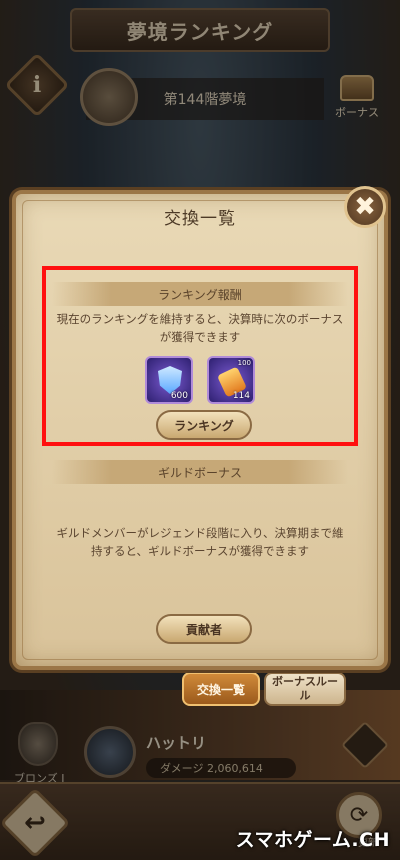 The width and height of the screenshot is (400, 860). I want to click on dialog-title: 交換一覧, so click(200, 219).